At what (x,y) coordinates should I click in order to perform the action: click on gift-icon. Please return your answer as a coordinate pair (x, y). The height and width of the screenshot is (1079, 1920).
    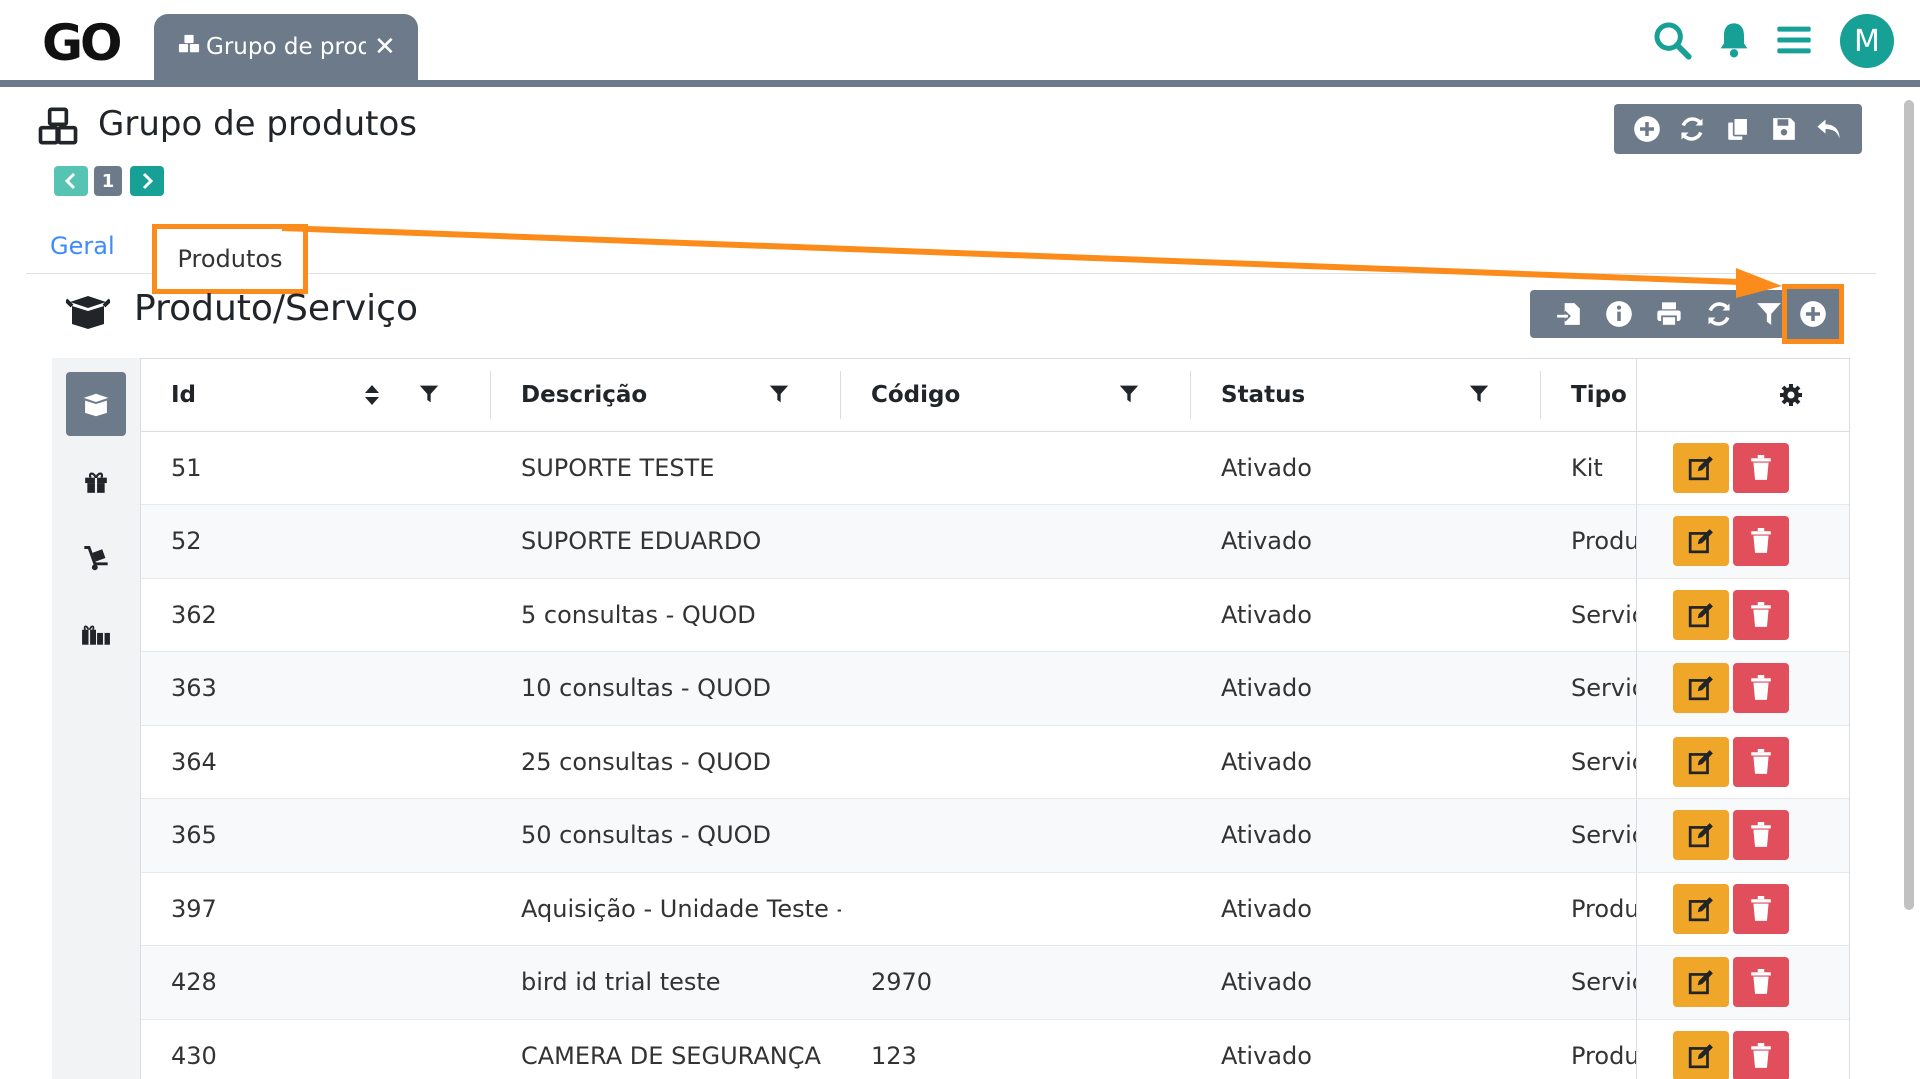
    Looking at the image, I should click on (96, 482).